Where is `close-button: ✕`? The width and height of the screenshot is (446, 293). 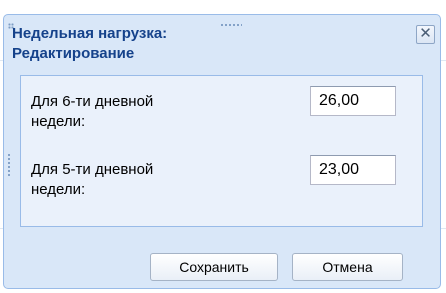 close-button: ✕ is located at coordinates (425, 34).